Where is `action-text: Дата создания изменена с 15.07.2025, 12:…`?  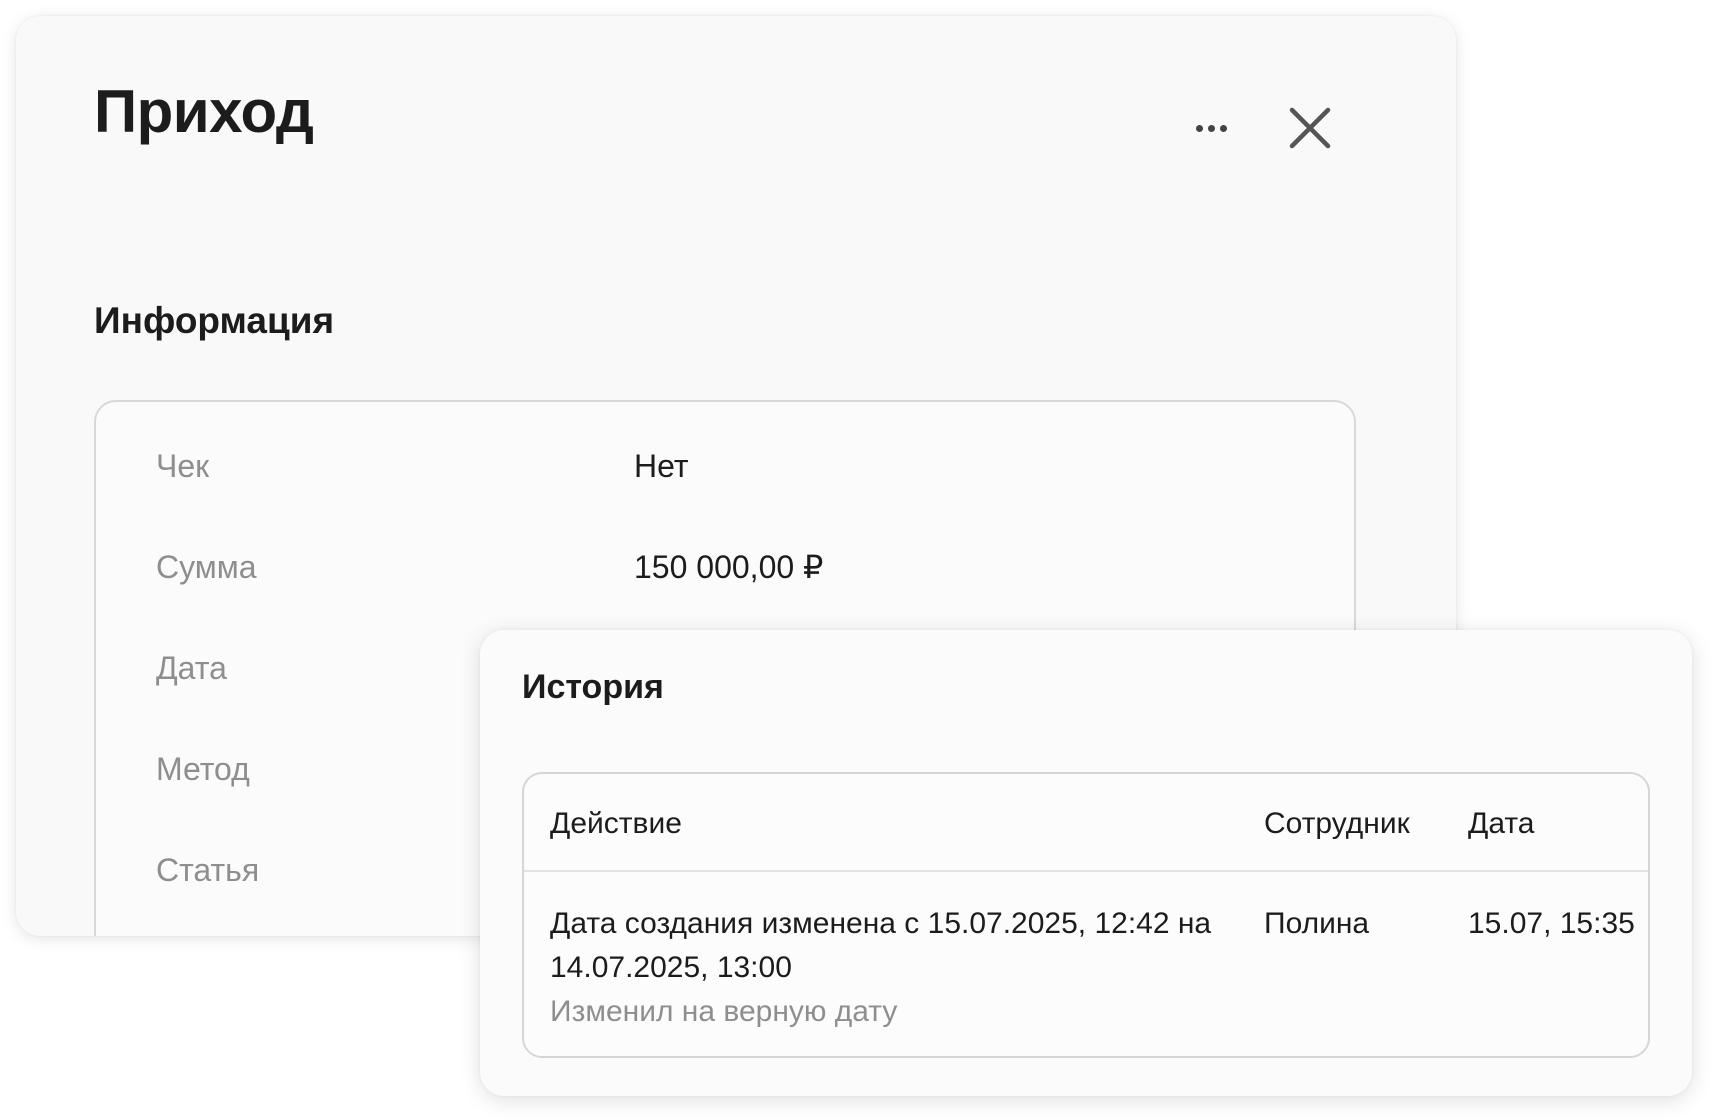 action-text: Дата создания изменена с 15.07.2025, 12:… is located at coordinates (881, 945).